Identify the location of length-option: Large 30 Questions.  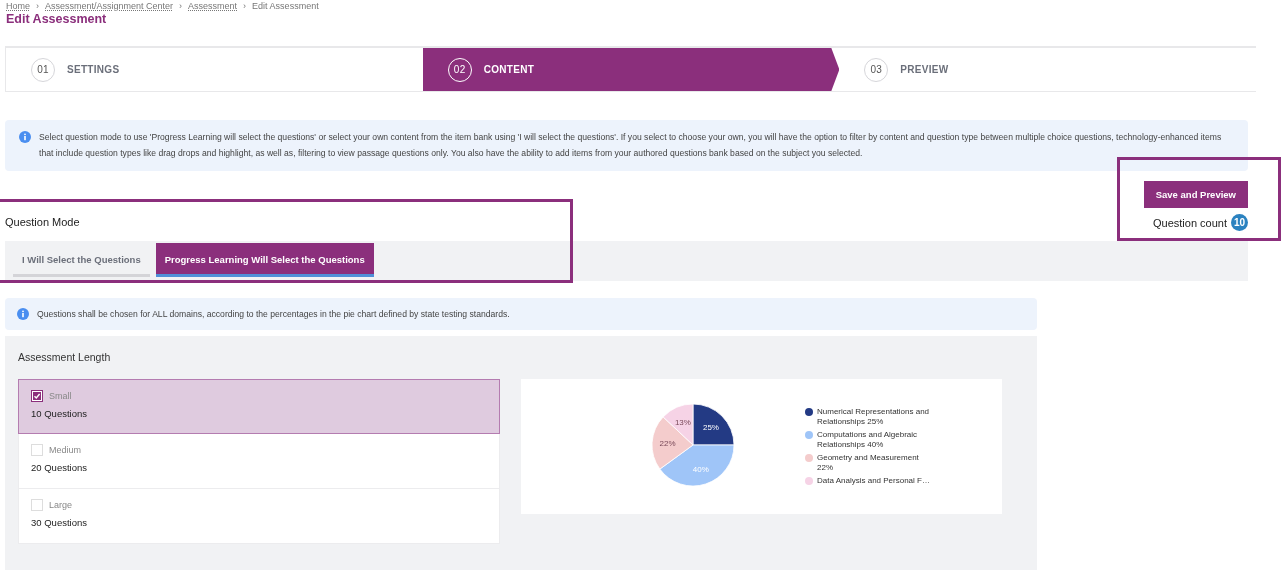
(259, 516).